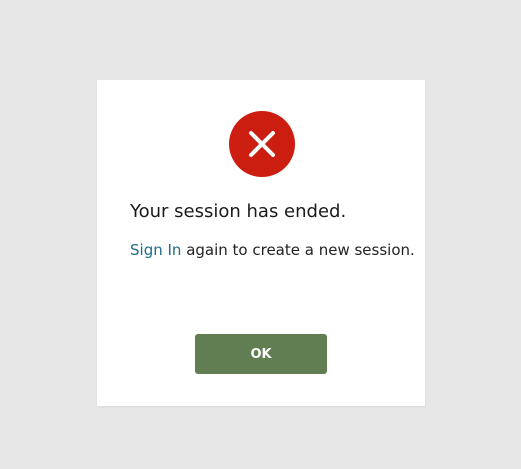 The height and width of the screenshot is (469, 521). I want to click on dialog-message: Sign In again to create a new session., so click(272, 250).